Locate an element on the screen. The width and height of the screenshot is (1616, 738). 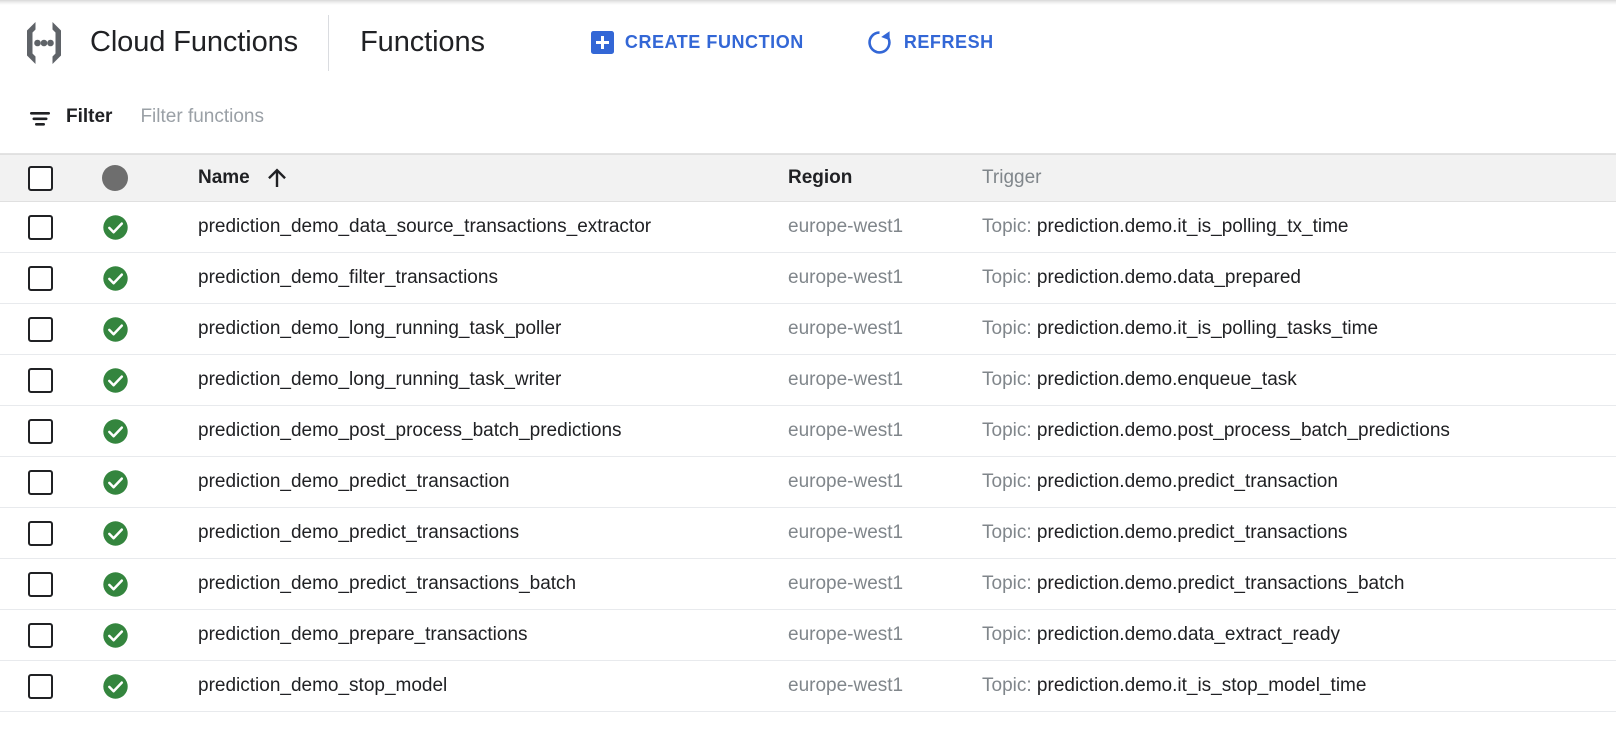
row-name-cell: prediction_demo_long_running_task_writer is located at coordinates (488, 380).